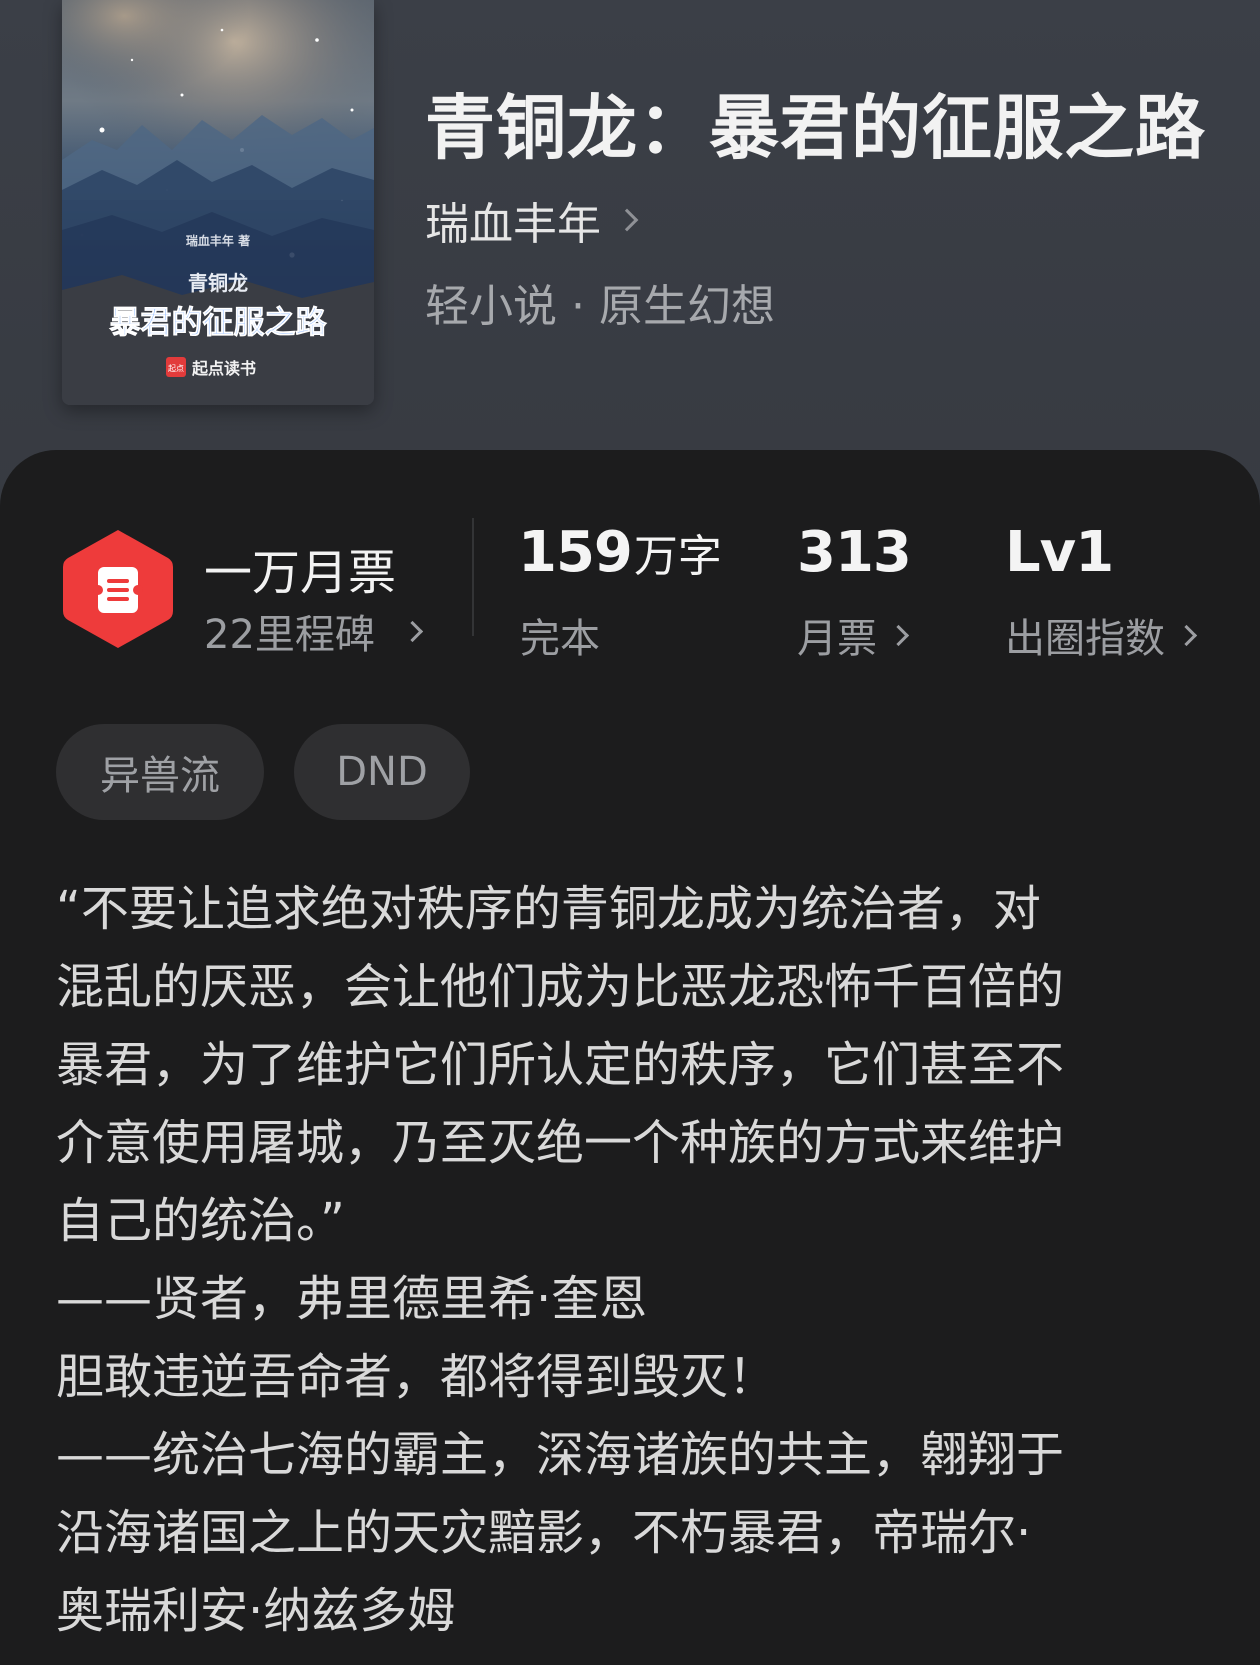 The height and width of the screenshot is (1665, 1260). What do you see at coordinates (218, 283) in the screenshot?
I see `cover-title-small: 青铜龙` at bounding box center [218, 283].